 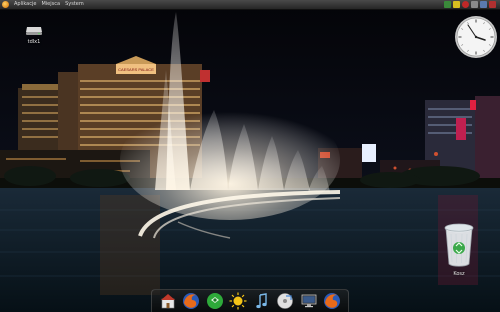 I want to click on home-folder-icon, so click(x=167, y=301).